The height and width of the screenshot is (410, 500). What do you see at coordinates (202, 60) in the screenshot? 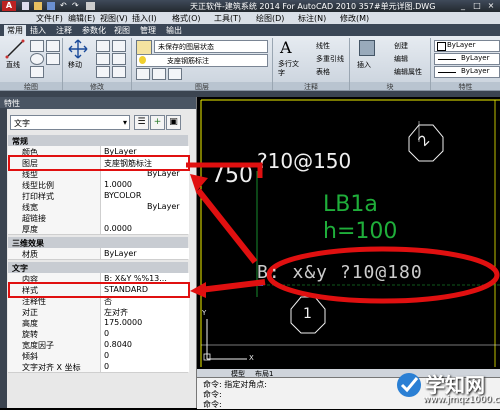
I see `layer-current-combo: 支座钢筋标注` at bounding box center [202, 60].